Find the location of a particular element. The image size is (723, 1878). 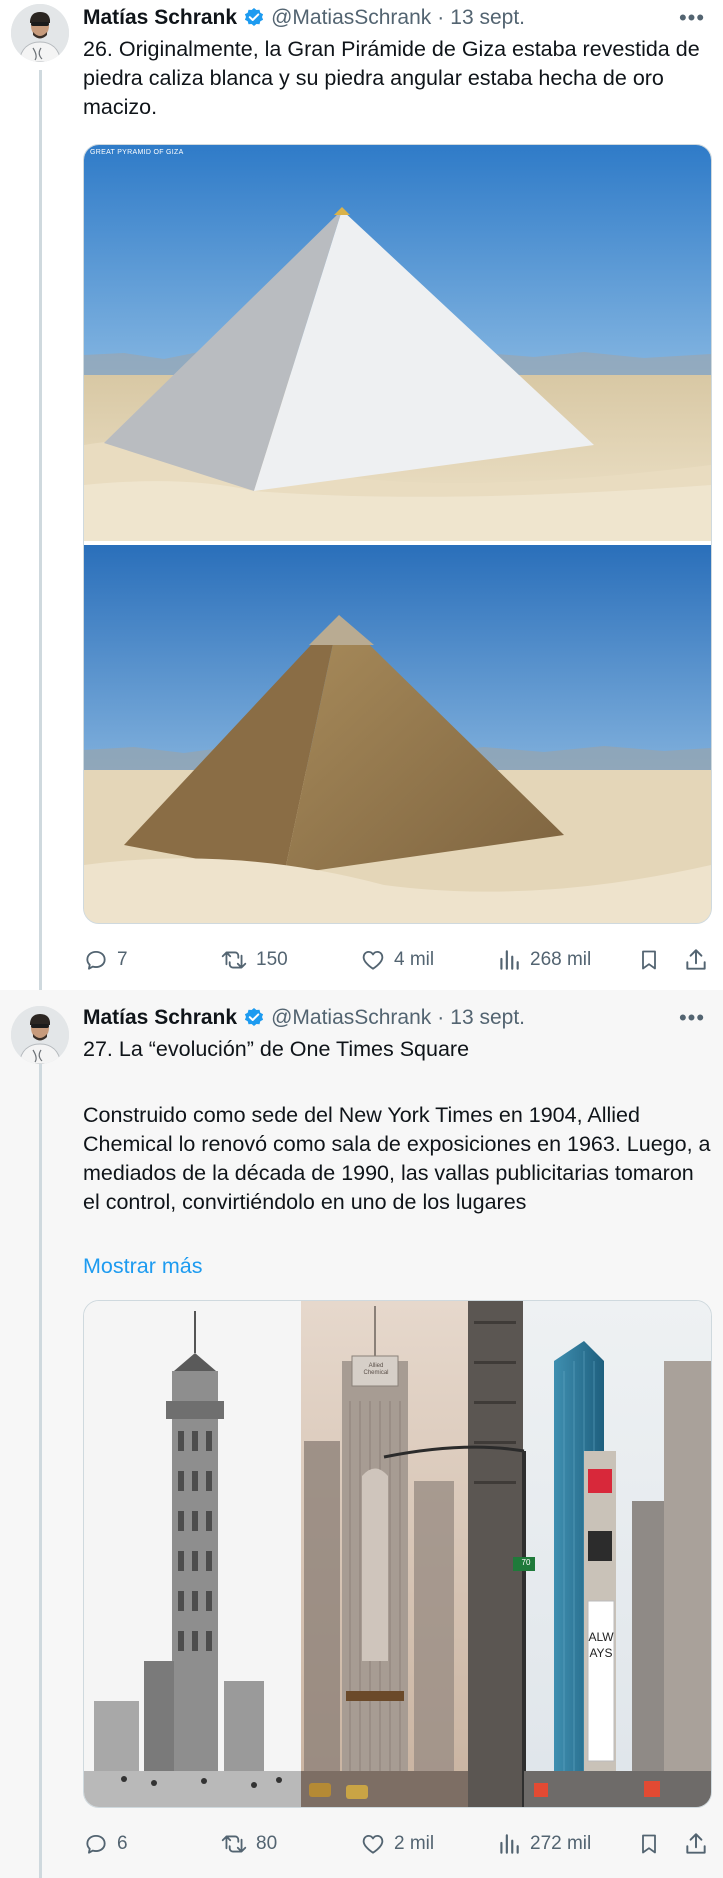

like-button: 4 mil is located at coordinates (397, 960).